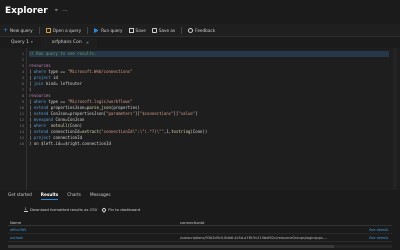 The width and height of the screenshot is (400, 250). I want to click on code-token: "Microsoft.logic/workflows", so click(100, 101).